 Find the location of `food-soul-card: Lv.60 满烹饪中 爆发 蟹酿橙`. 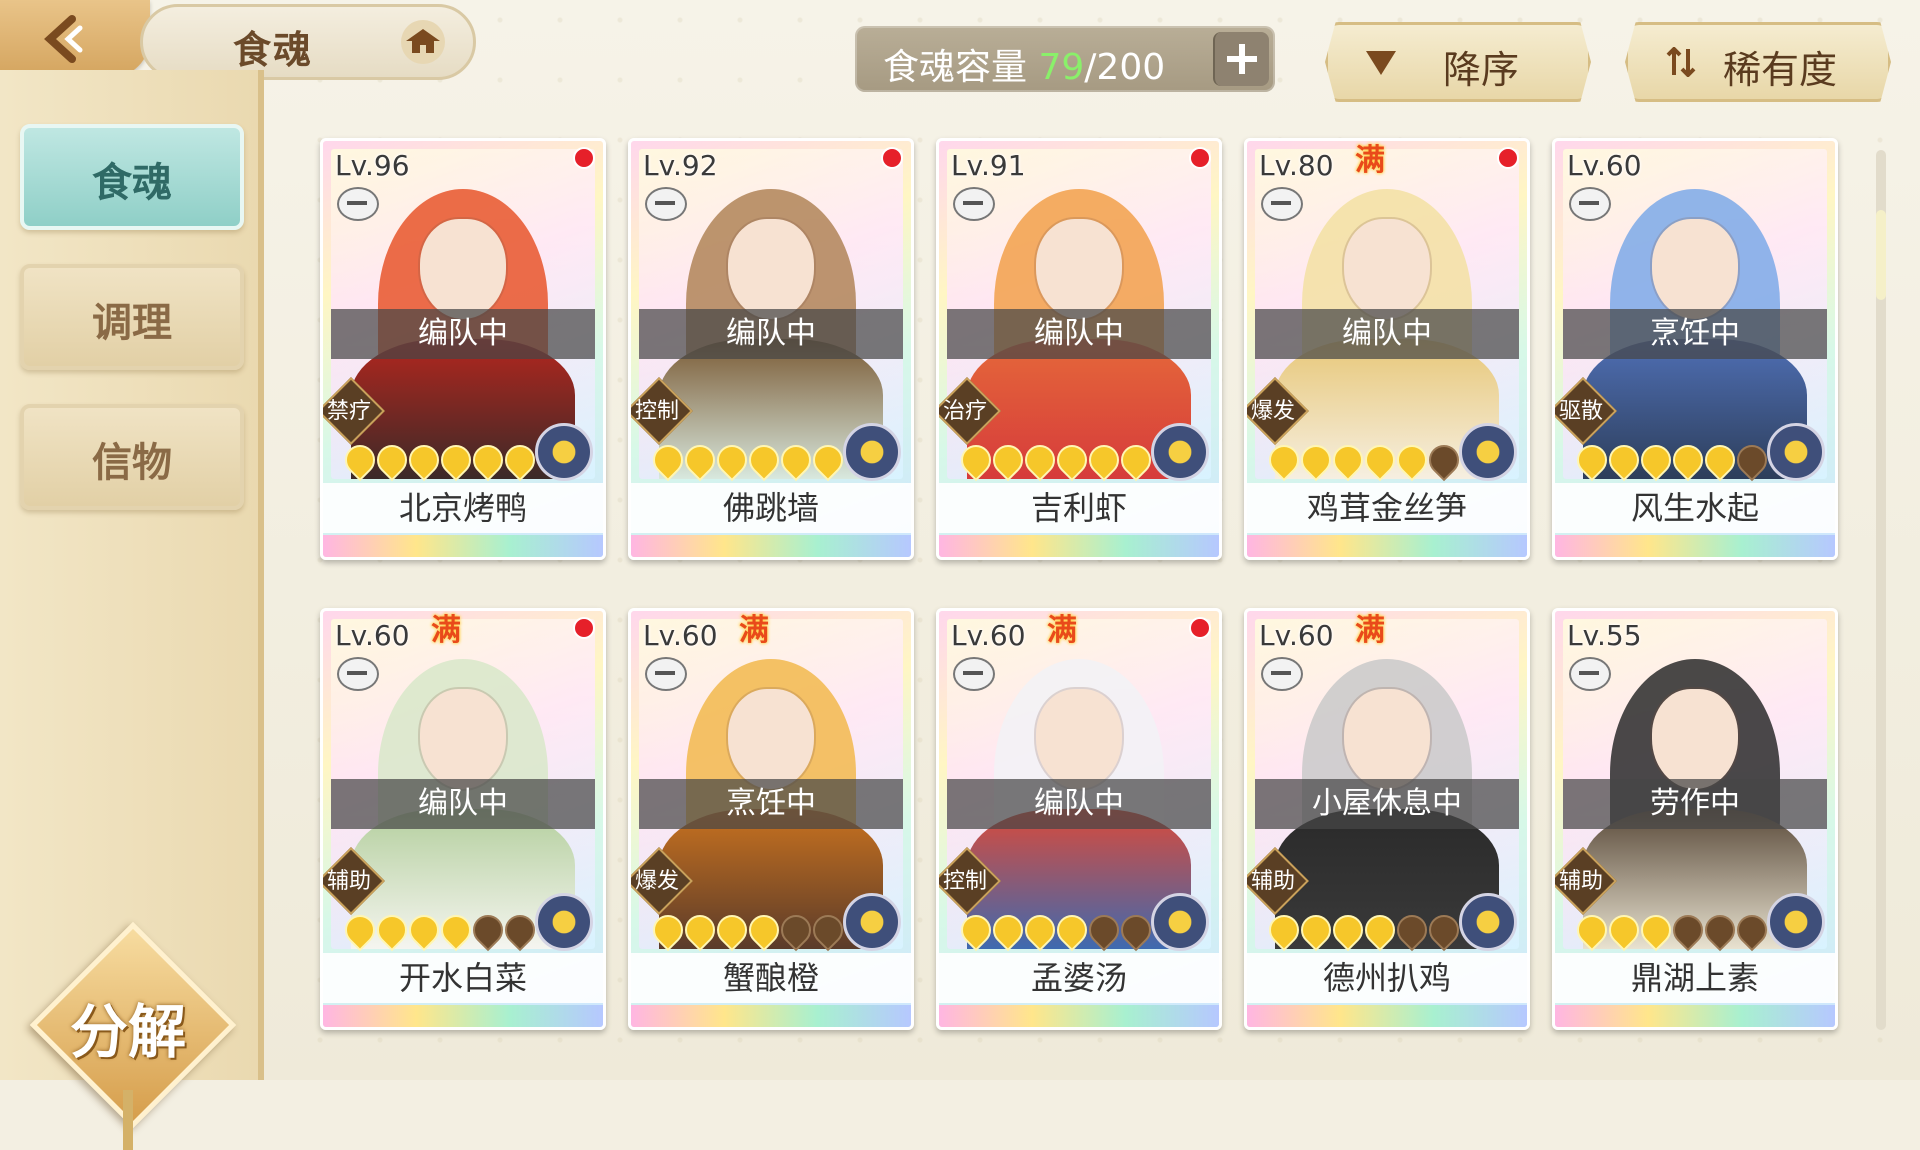

food-soul-card: Lv.60 满烹饪中 爆发 蟹酿橙 is located at coordinates (771, 819).